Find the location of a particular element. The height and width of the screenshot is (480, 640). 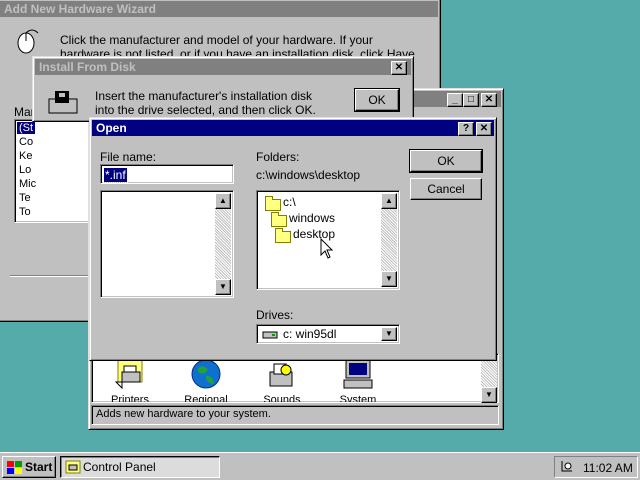

list-item: To is located at coordinates (25, 212).